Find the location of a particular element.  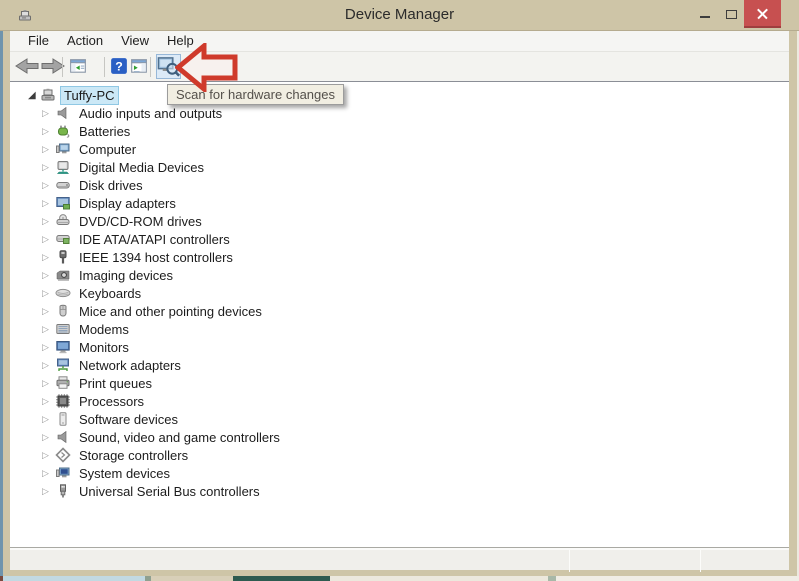

console-tree-icon is located at coordinates (78, 66).